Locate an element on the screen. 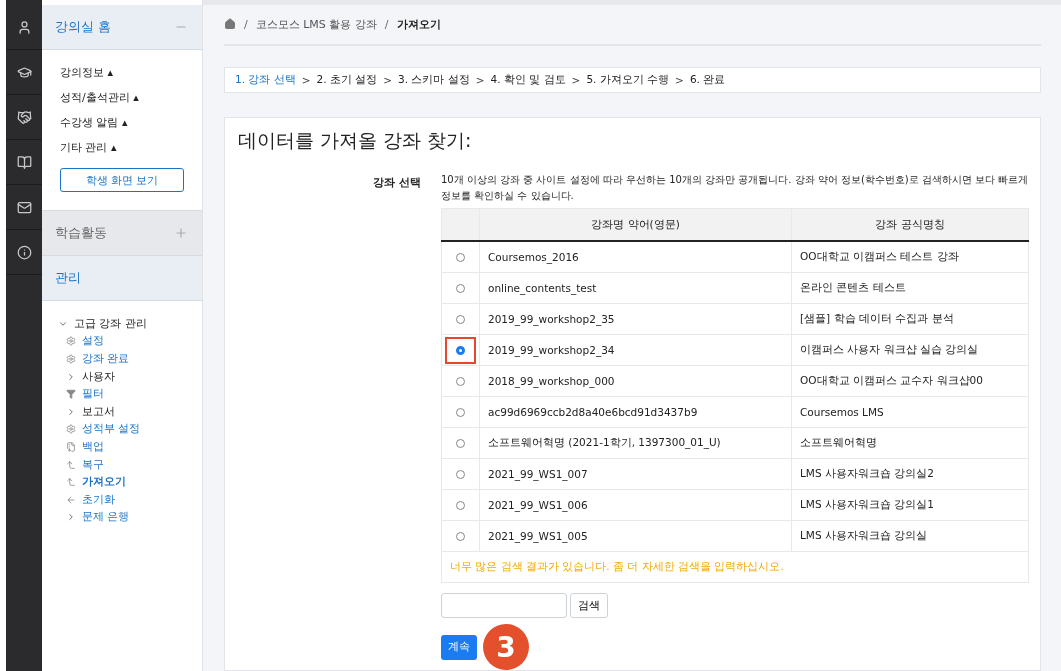 The width and height of the screenshot is (1061, 671). step: 4. 확인 및 검토 is located at coordinates (528, 79).